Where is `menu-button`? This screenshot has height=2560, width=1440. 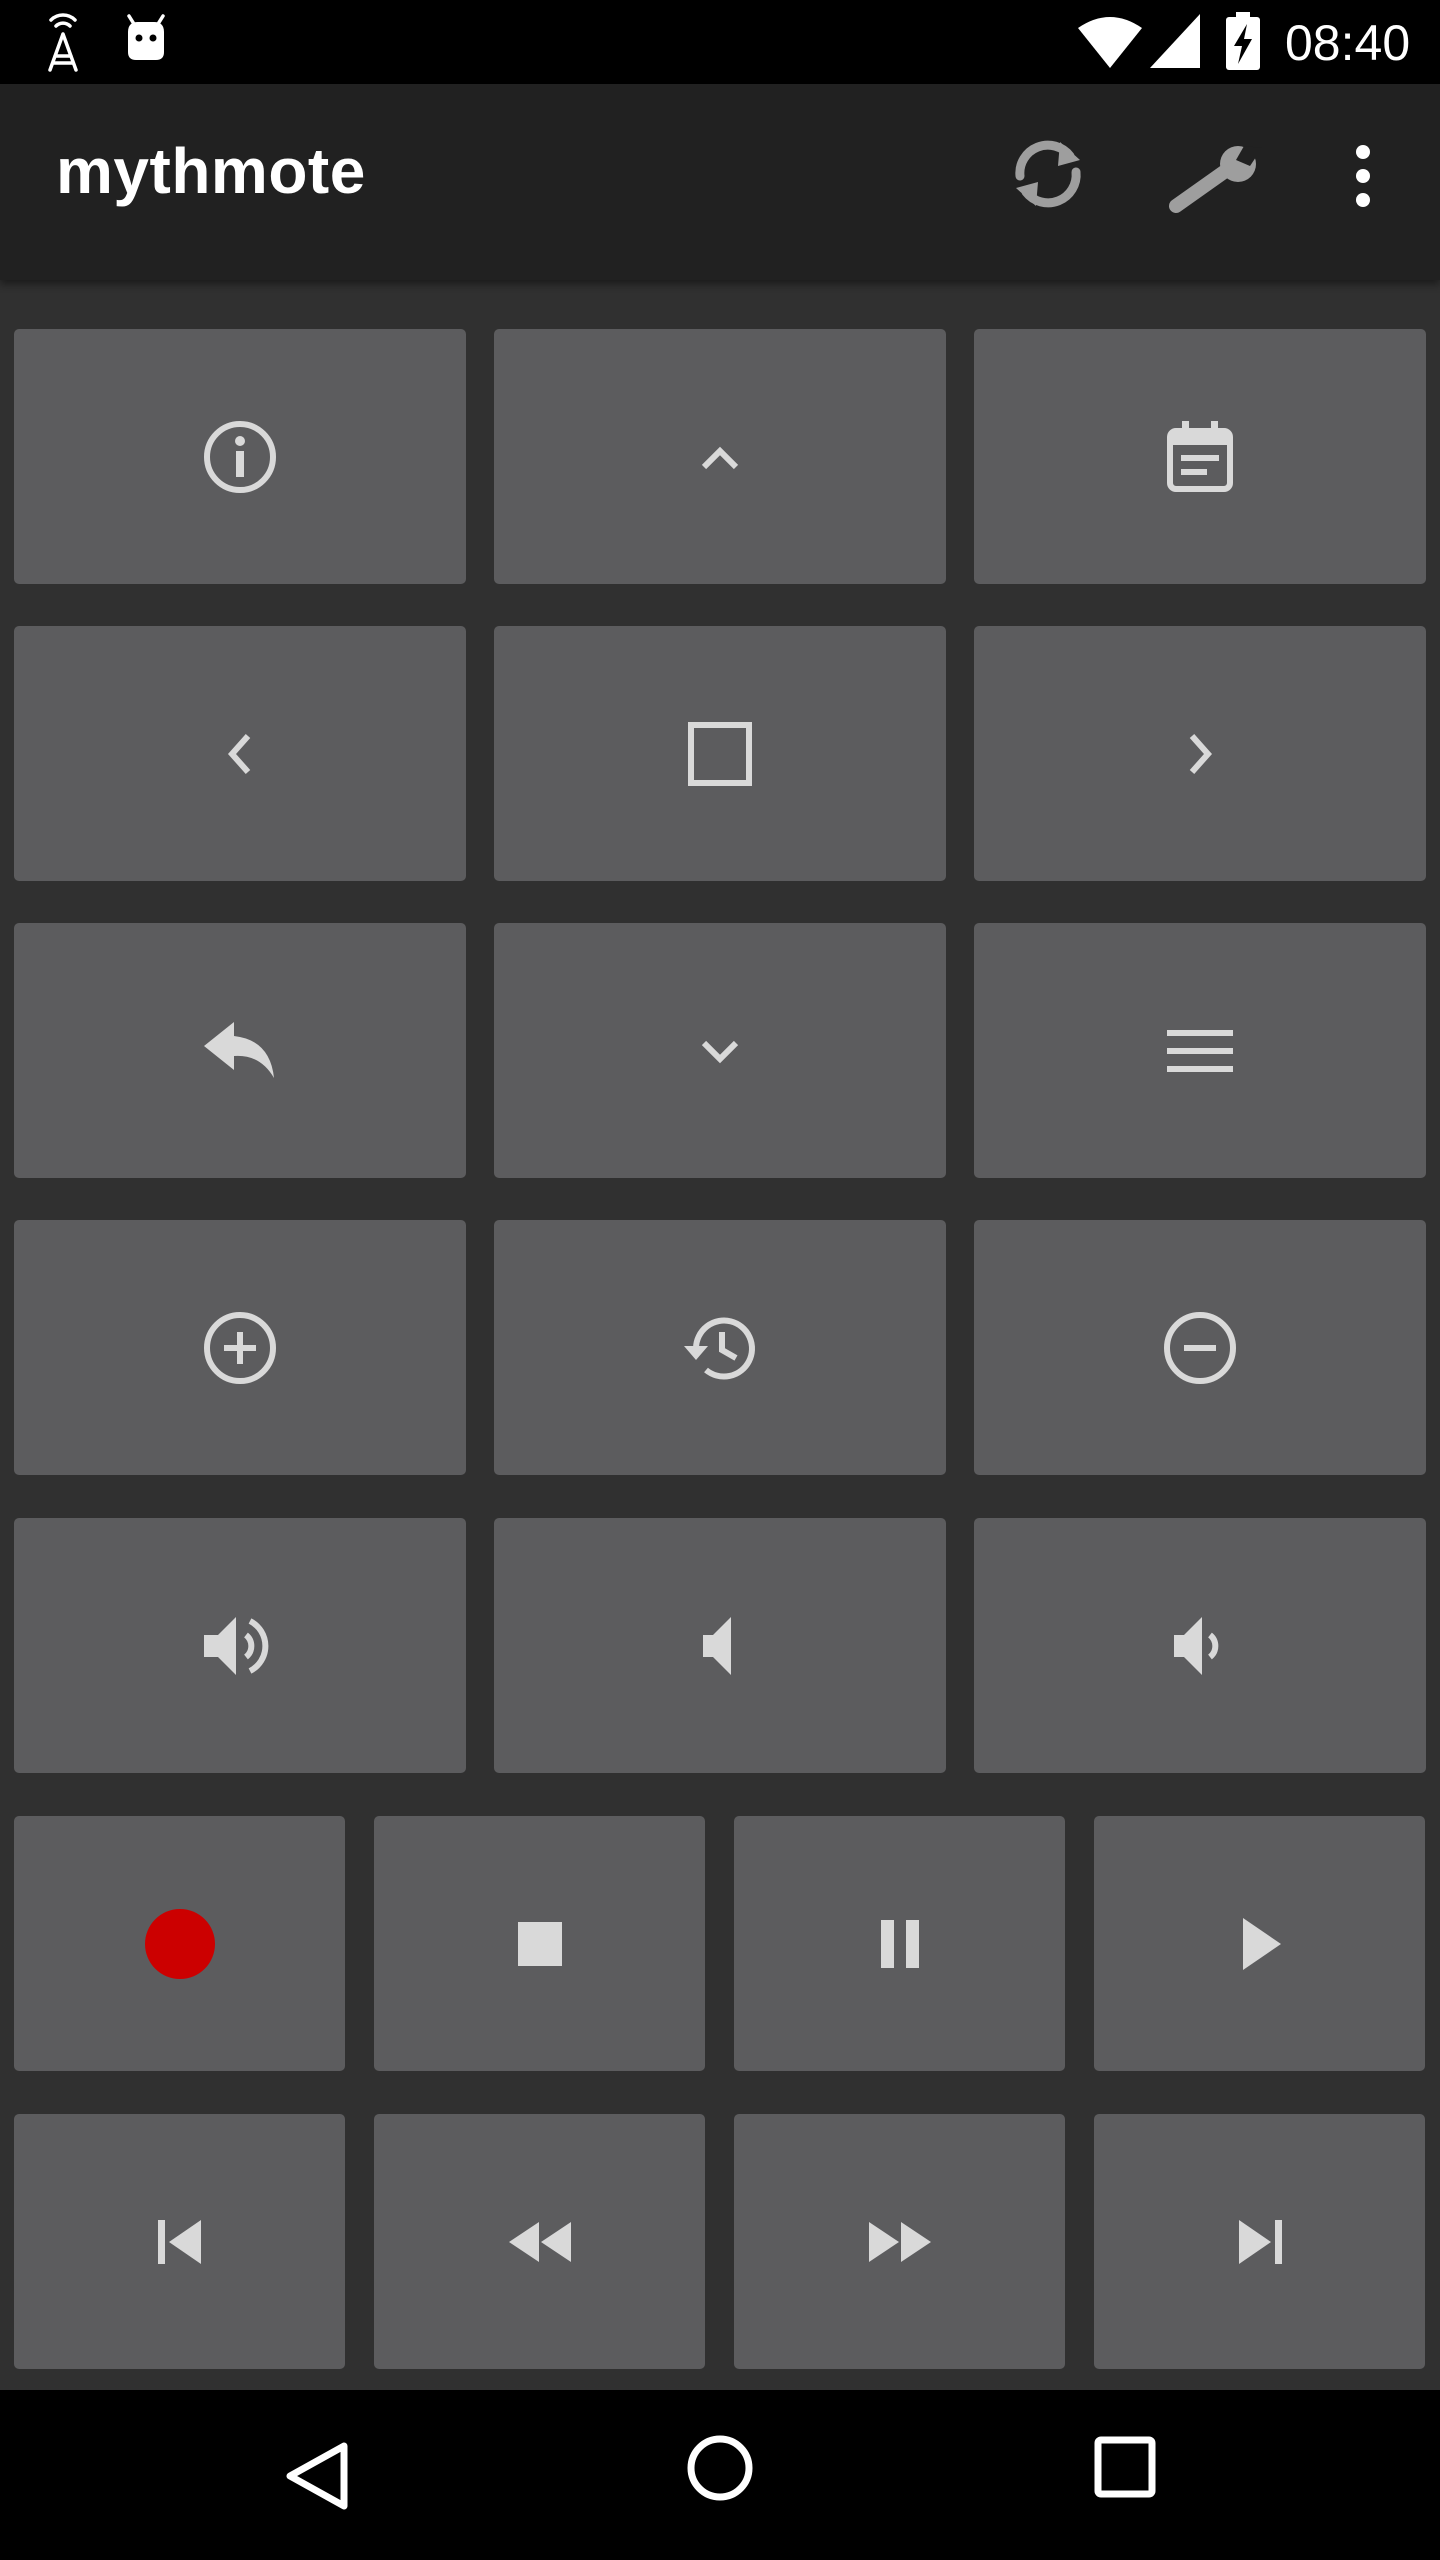 menu-button is located at coordinates (1200, 1050).